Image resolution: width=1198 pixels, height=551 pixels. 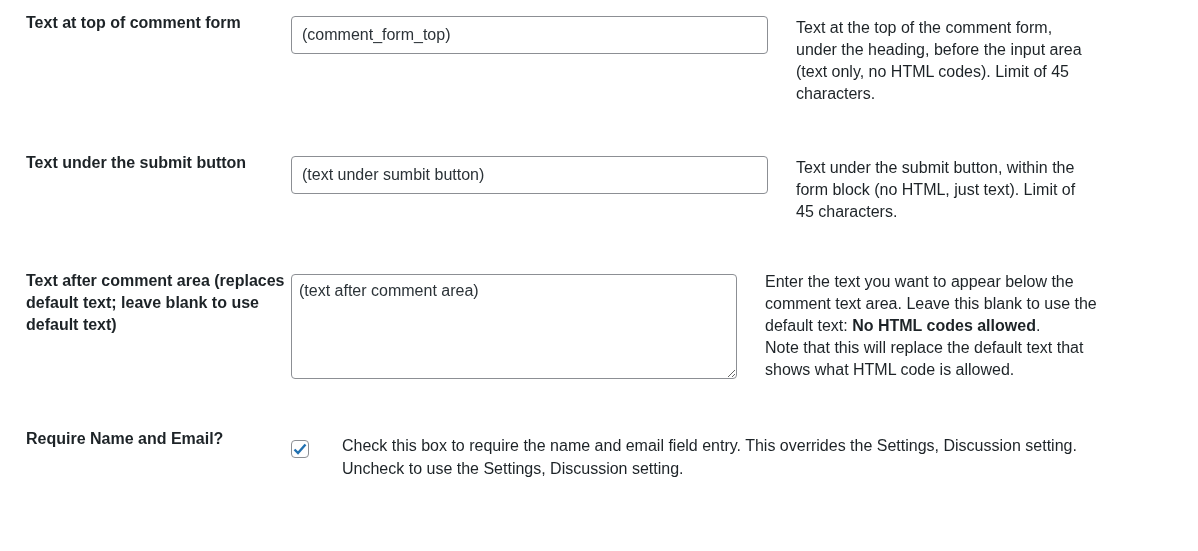 I want to click on setting-label: Text under the submit button, so click(x=136, y=162).